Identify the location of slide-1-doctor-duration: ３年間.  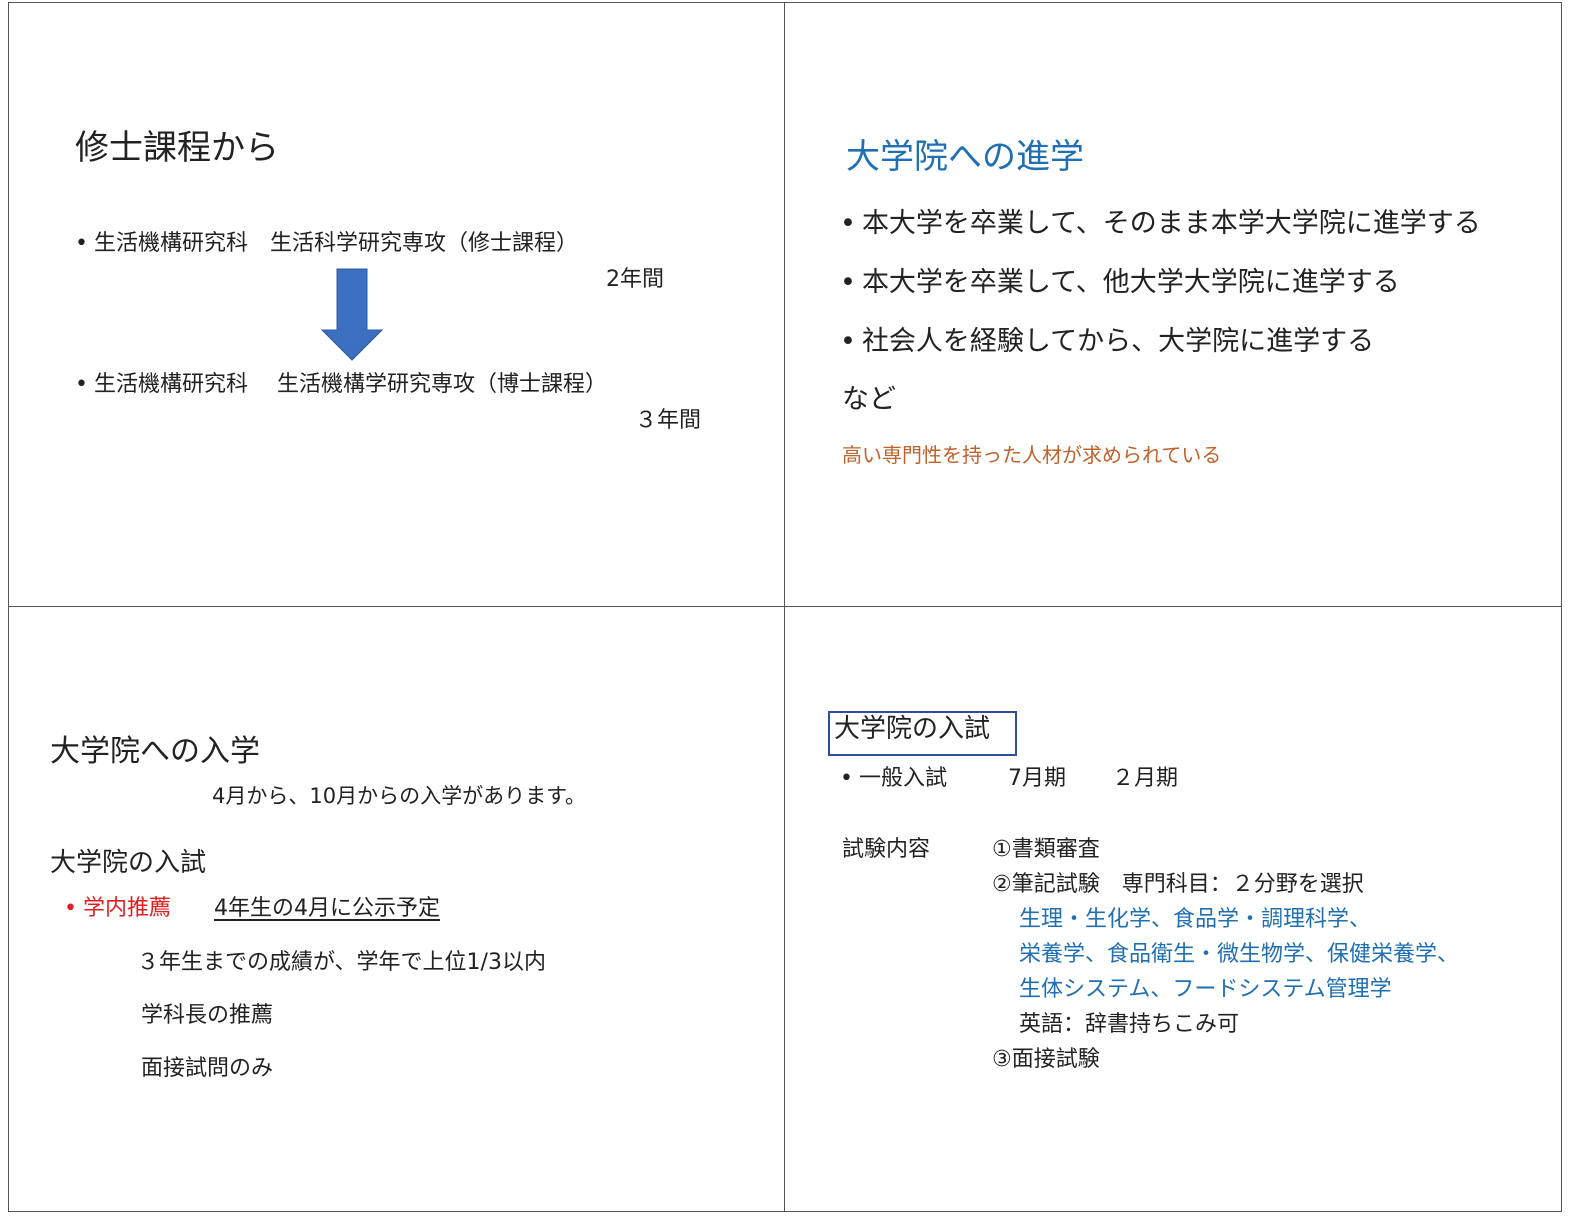
(668, 420).